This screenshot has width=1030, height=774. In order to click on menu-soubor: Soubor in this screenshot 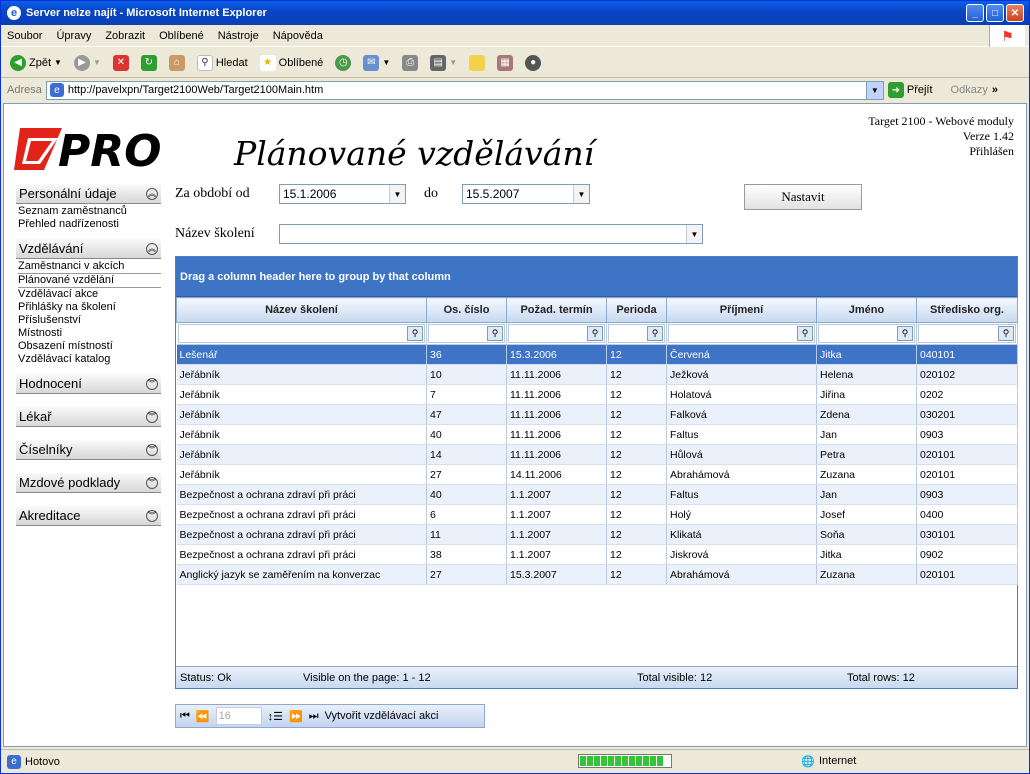, I will do `click(24, 36)`.